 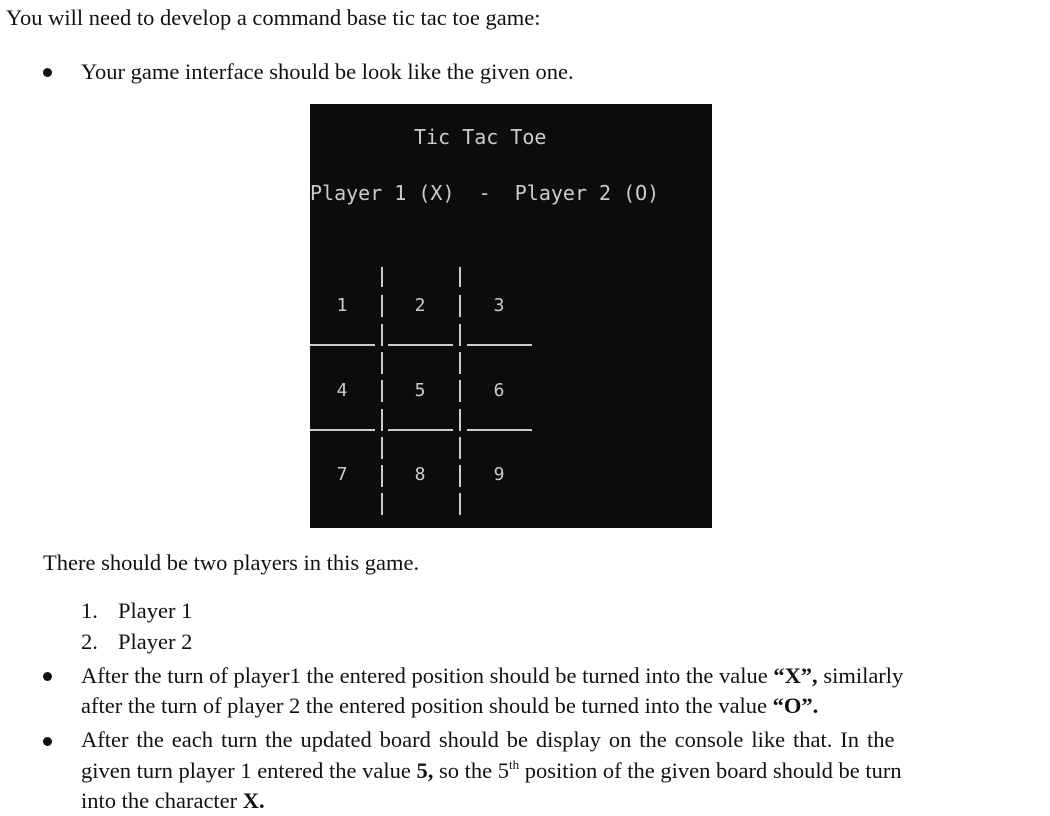 I want to click on list-number: 2., so click(x=89, y=641).